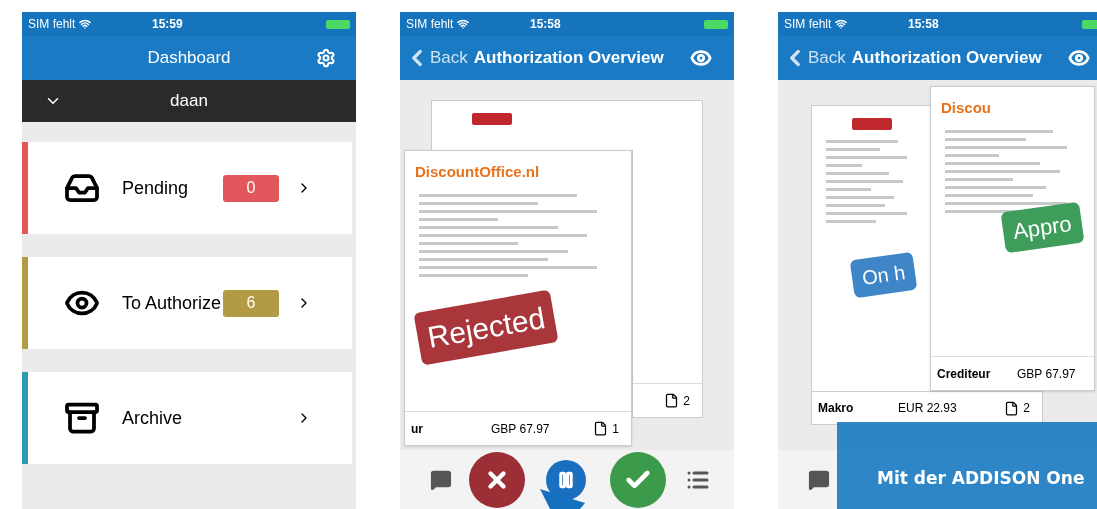 This screenshot has height=509, width=1097. Describe the element at coordinates (172, 303) in the screenshot. I see `menu-label: To Authorize` at that location.